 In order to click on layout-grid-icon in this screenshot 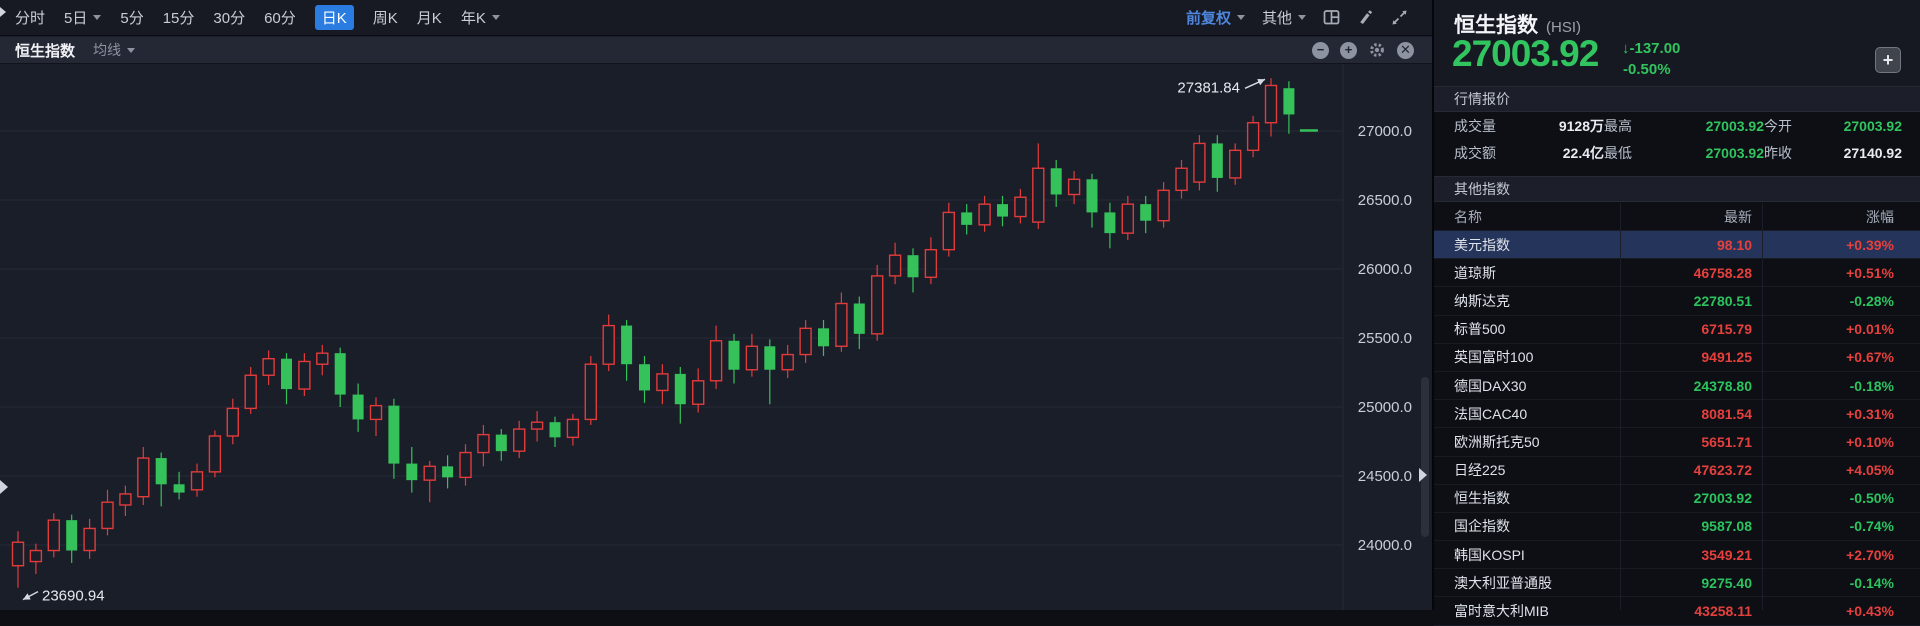, I will do `click(1331, 17)`.